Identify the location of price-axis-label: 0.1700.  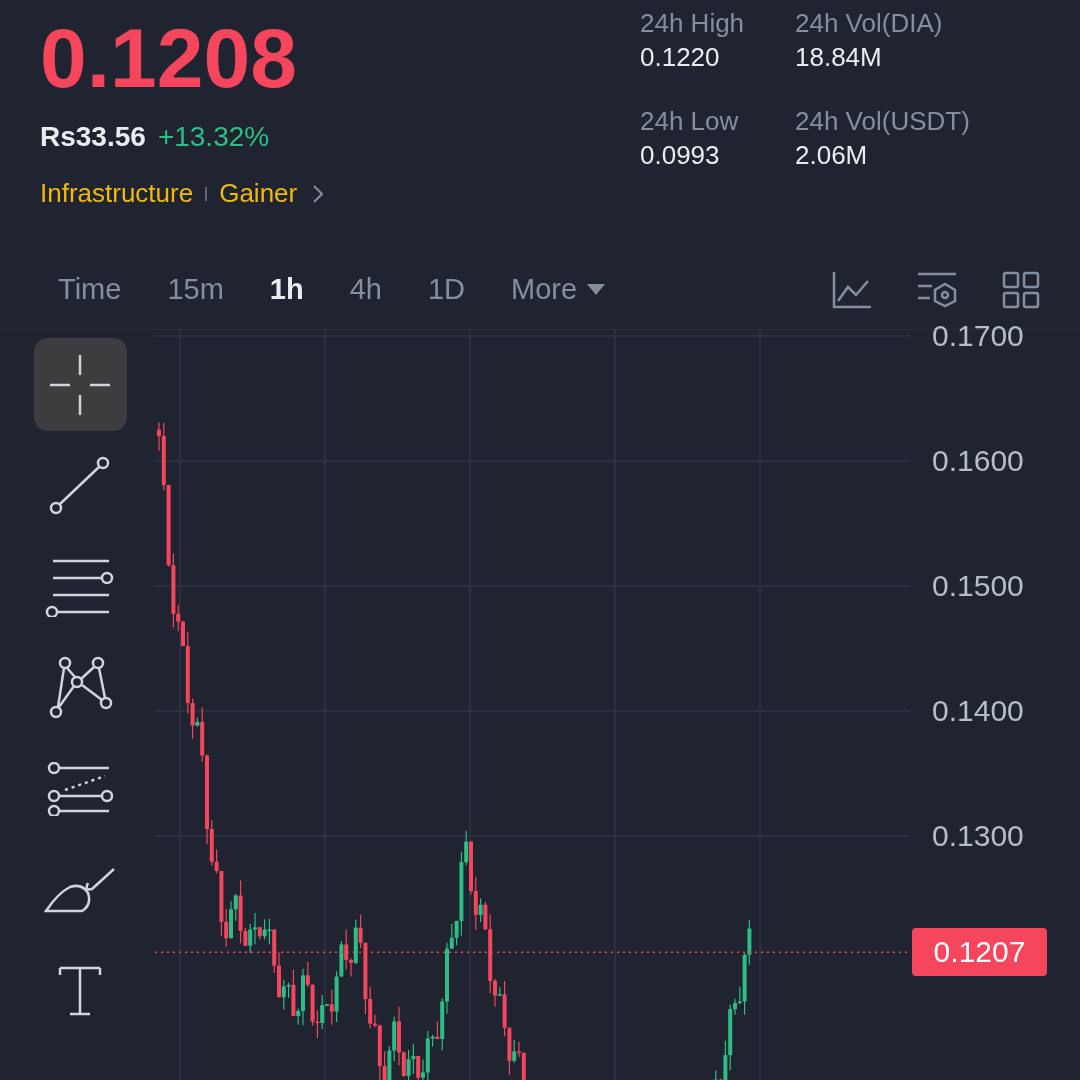
(978, 336).